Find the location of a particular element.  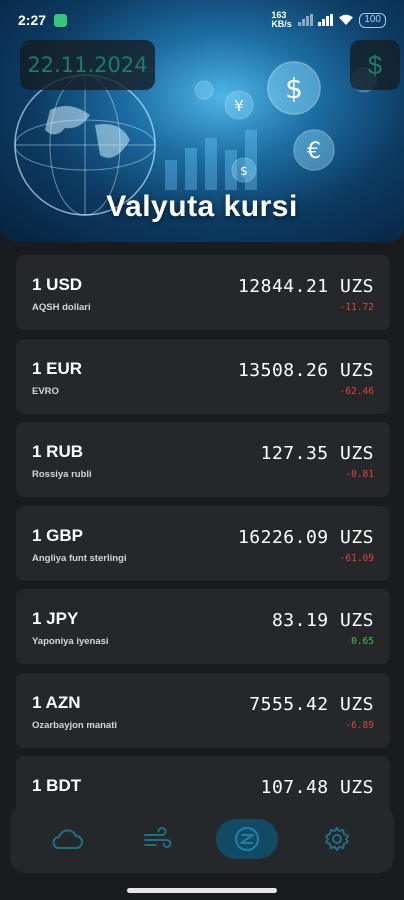

nav-currency is located at coordinates (247, 839).